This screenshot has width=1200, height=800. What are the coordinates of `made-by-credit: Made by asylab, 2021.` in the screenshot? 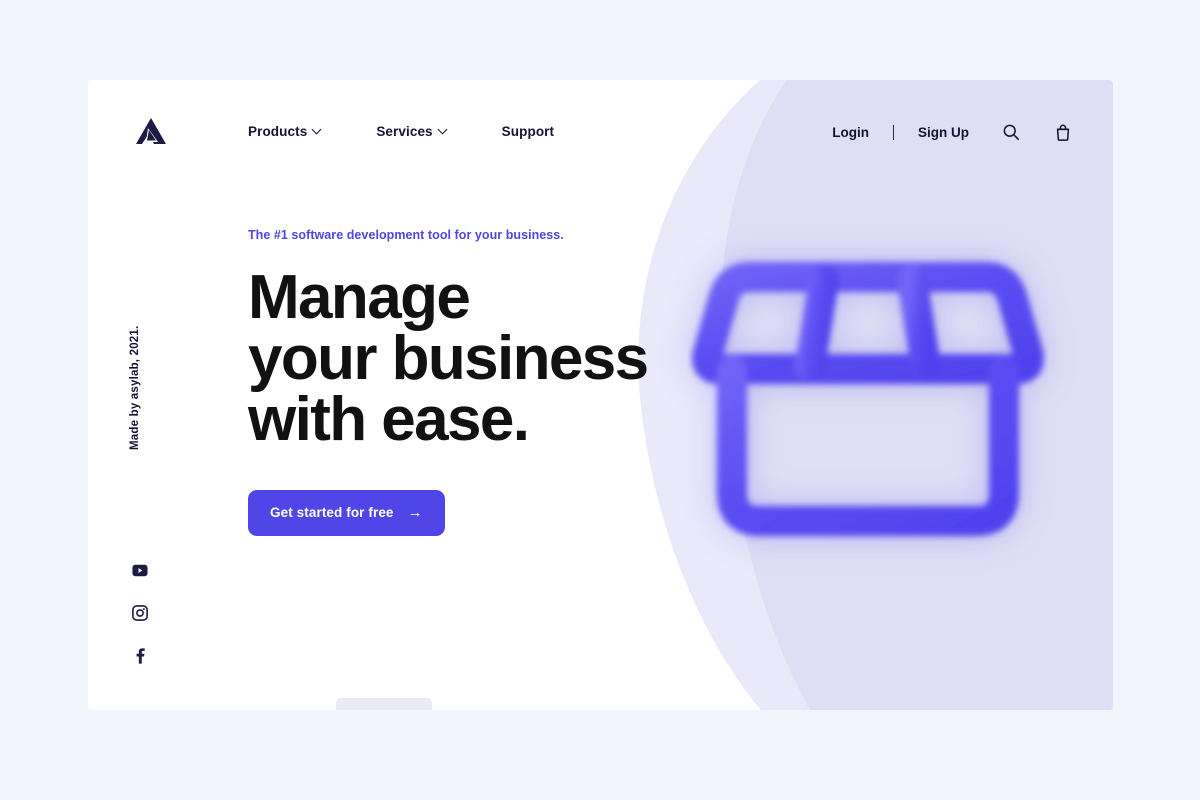 It's located at (135, 387).